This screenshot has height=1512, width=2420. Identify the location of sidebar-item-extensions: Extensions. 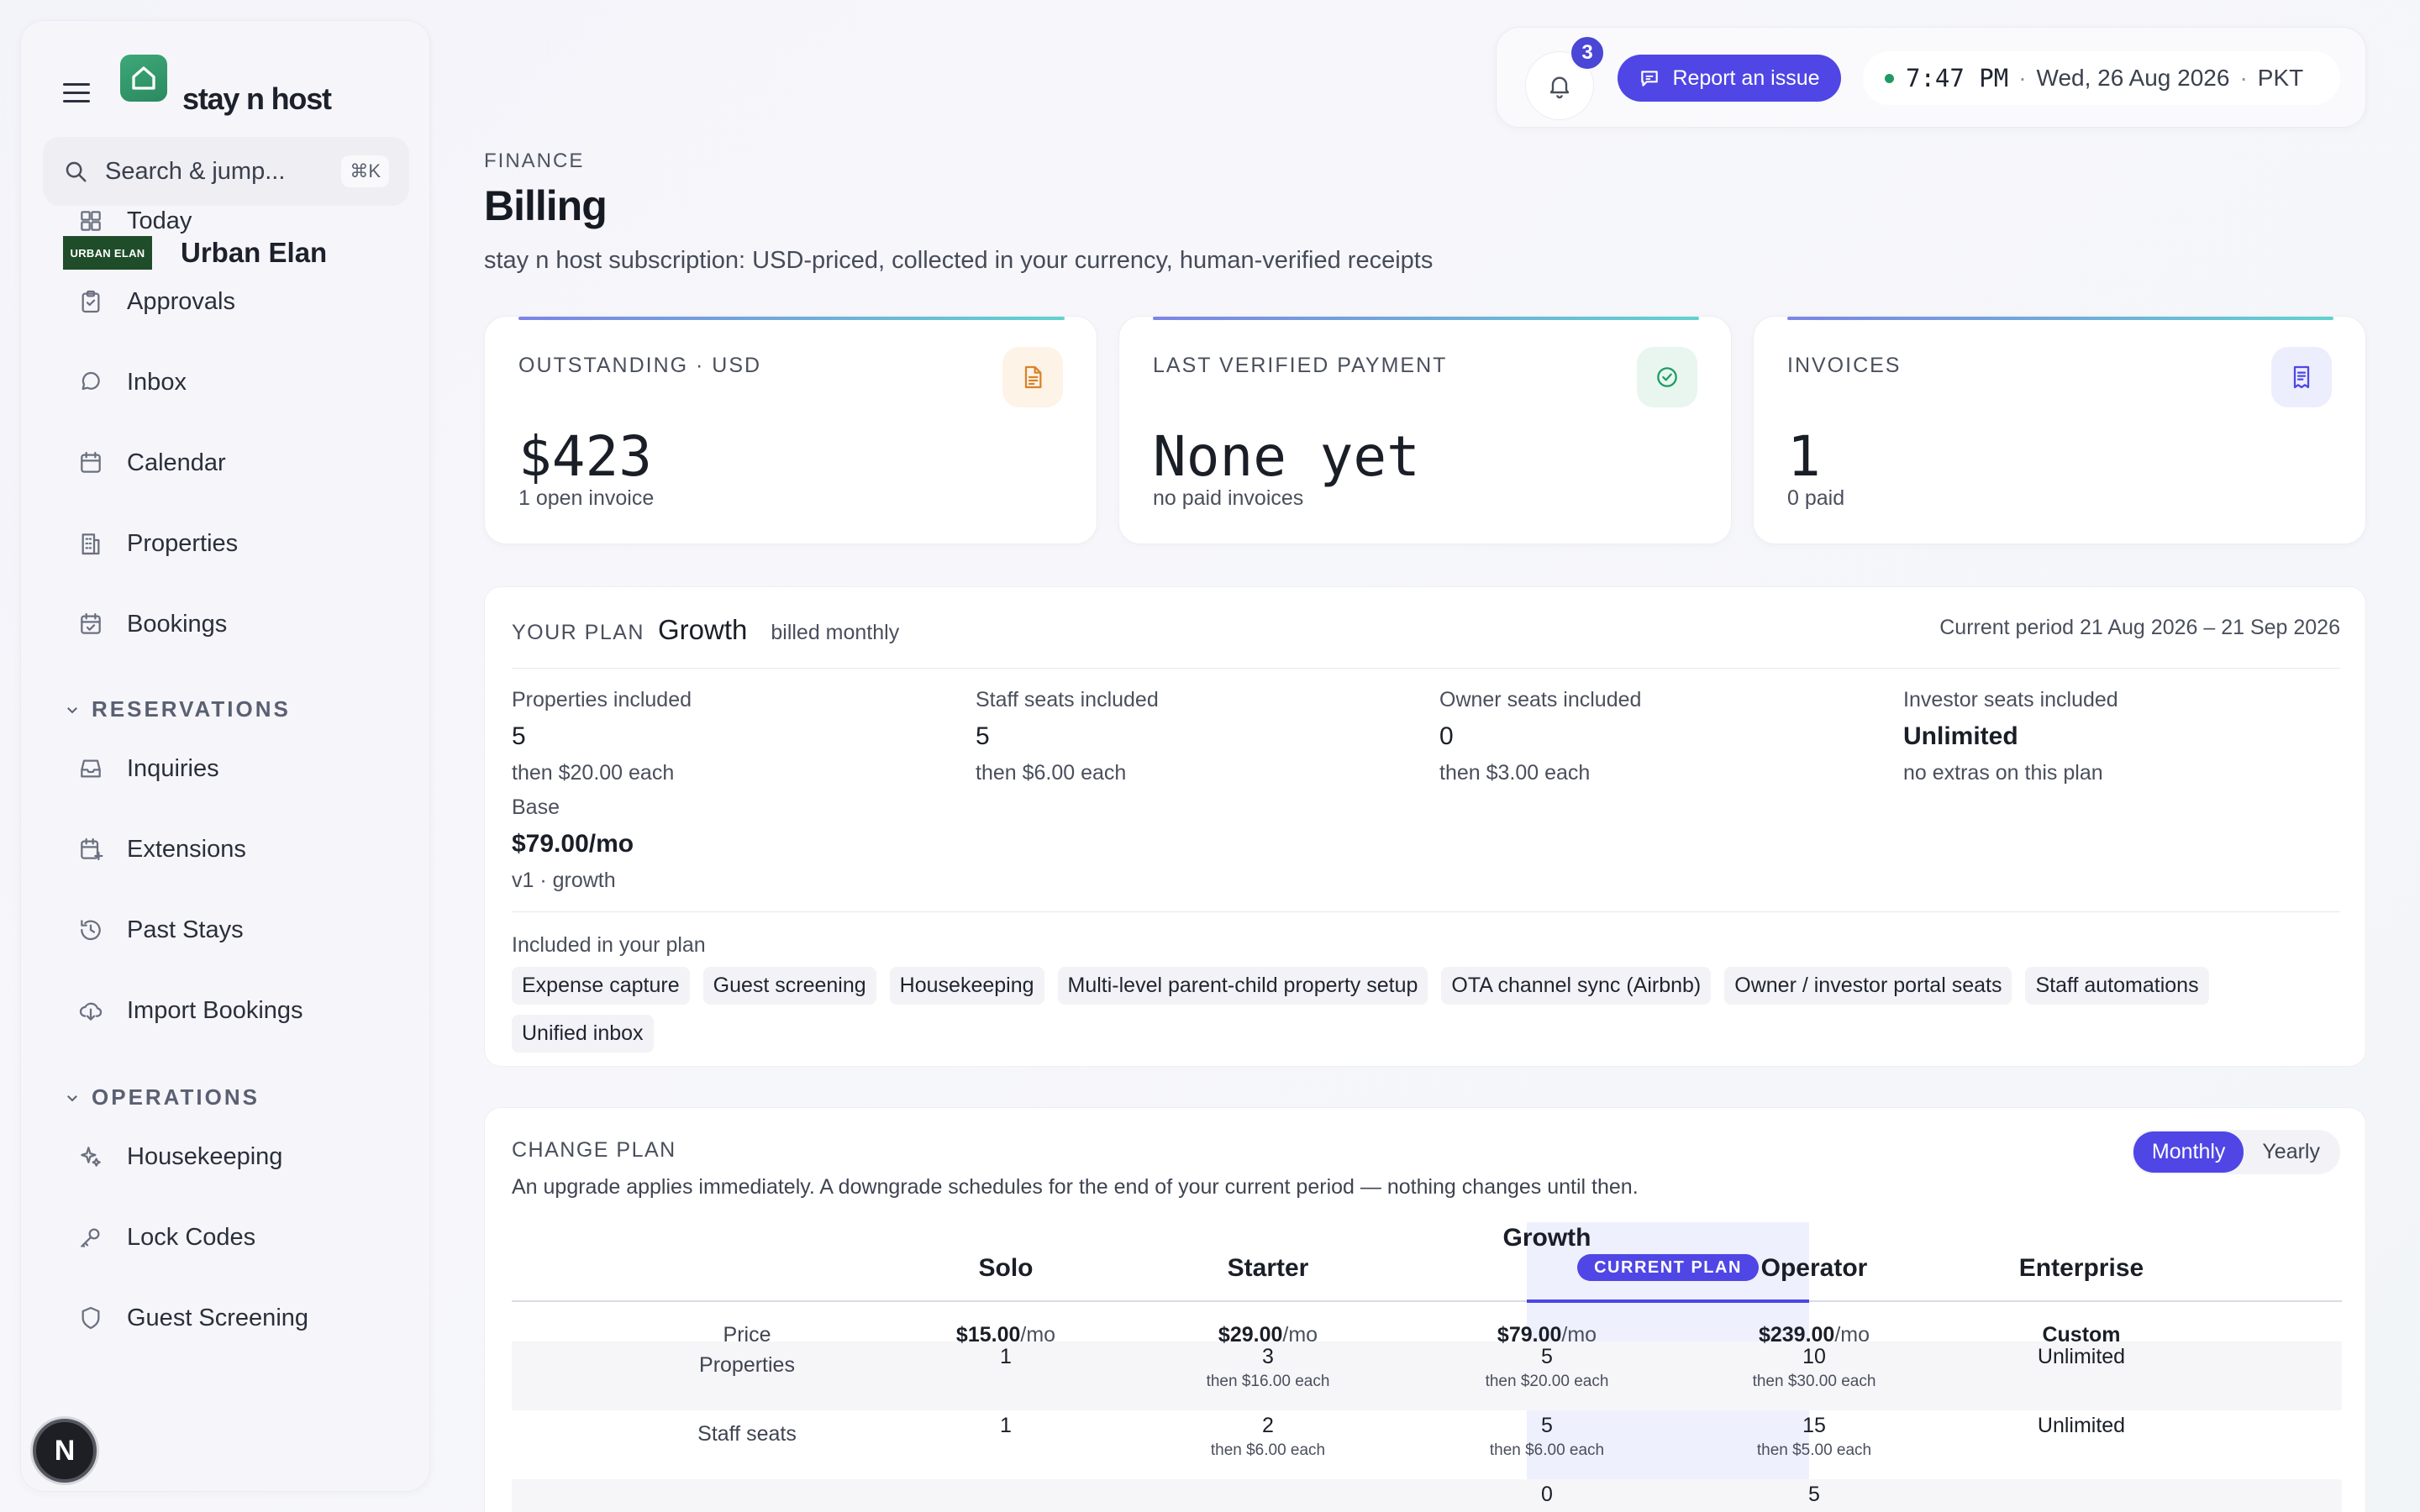
(161, 849).